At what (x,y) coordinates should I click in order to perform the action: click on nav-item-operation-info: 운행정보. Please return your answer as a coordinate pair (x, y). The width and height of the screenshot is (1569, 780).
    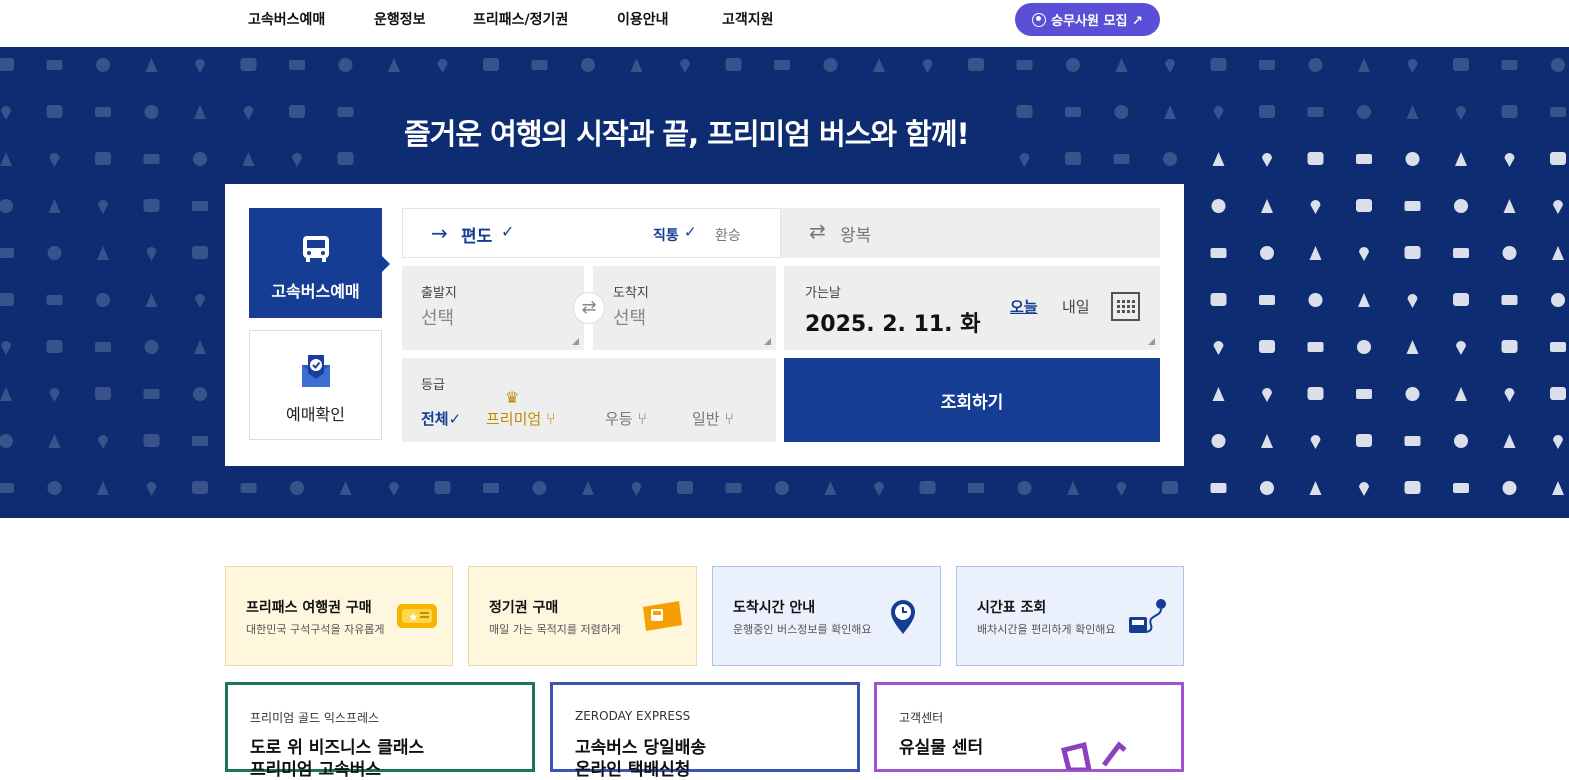
    Looking at the image, I should click on (400, 19).